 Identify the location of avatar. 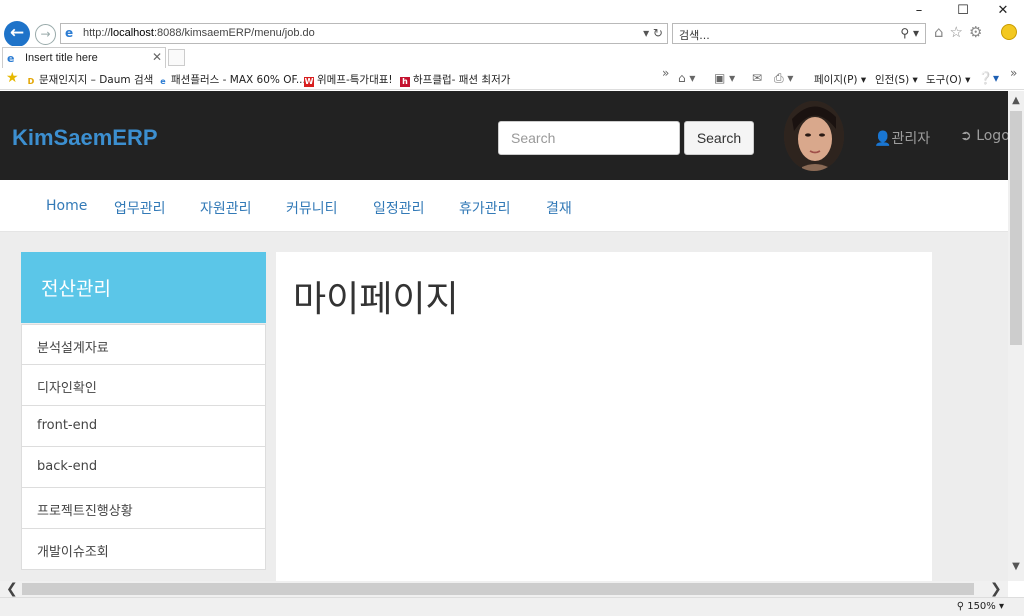
(814, 136).